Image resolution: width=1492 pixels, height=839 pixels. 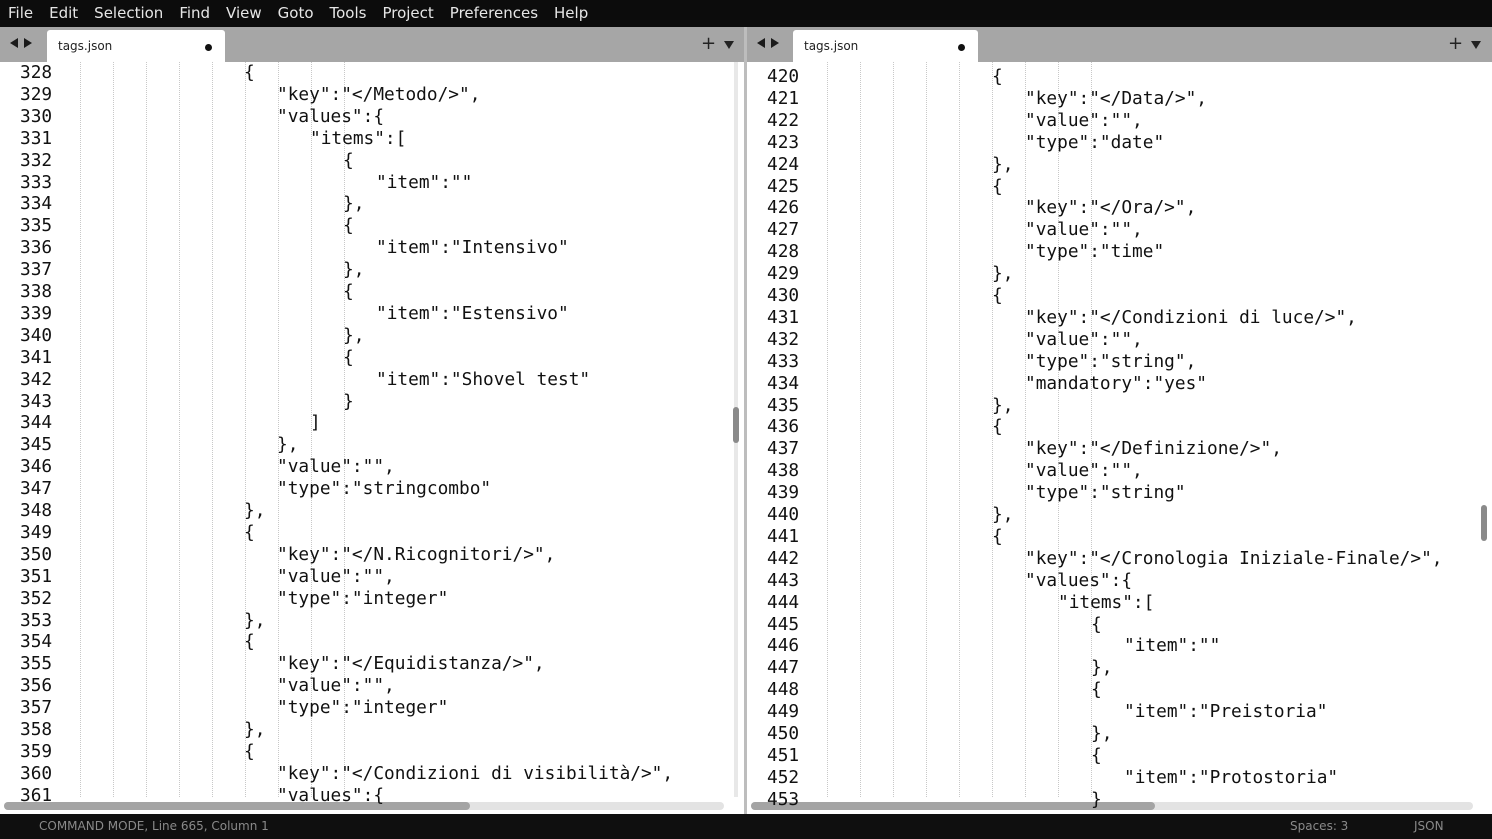 What do you see at coordinates (364, 139) in the screenshot?
I see `code-line: 331 "items":[` at bounding box center [364, 139].